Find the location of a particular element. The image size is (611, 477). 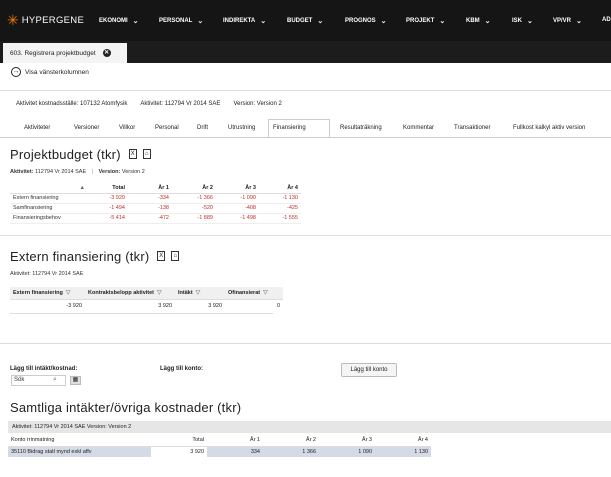

column-header: Kontraktsbelopp aktivitet ▽ is located at coordinates (130, 293).